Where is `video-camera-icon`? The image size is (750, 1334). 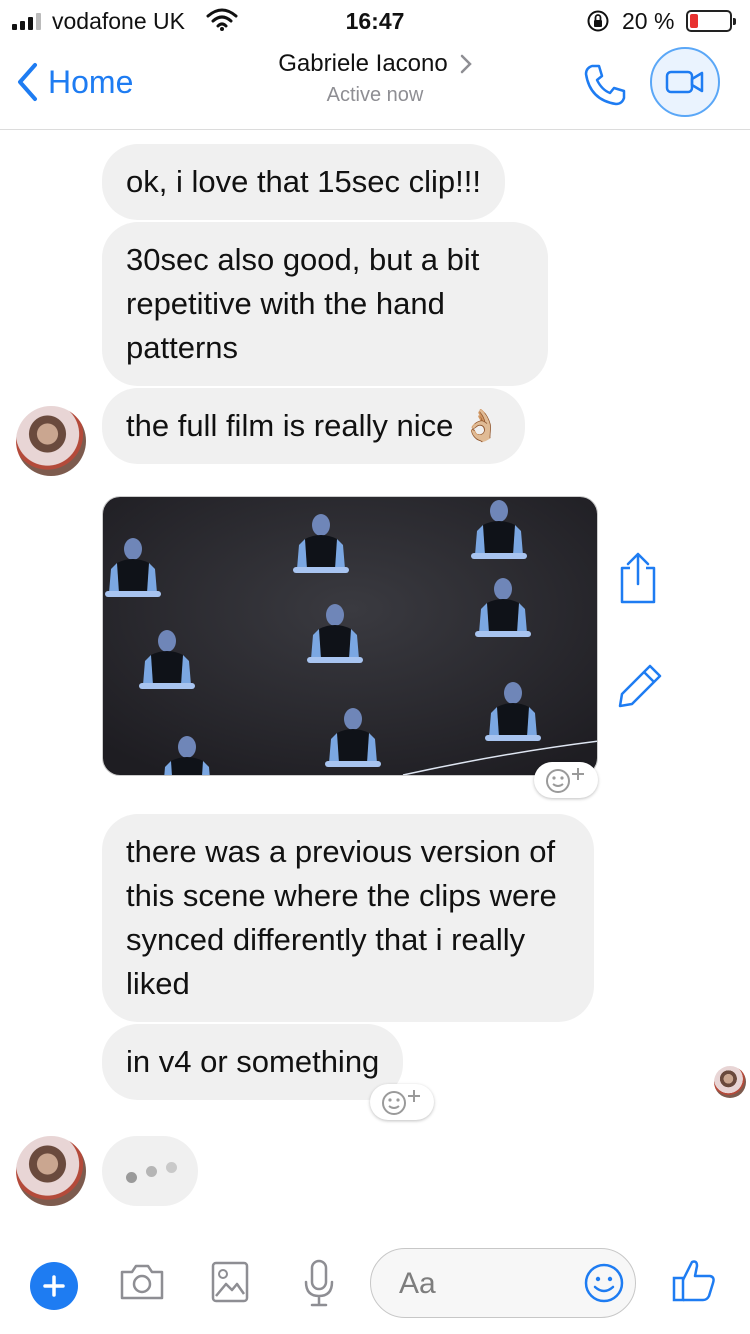 video-camera-icon is located at coordinates (684, 82).